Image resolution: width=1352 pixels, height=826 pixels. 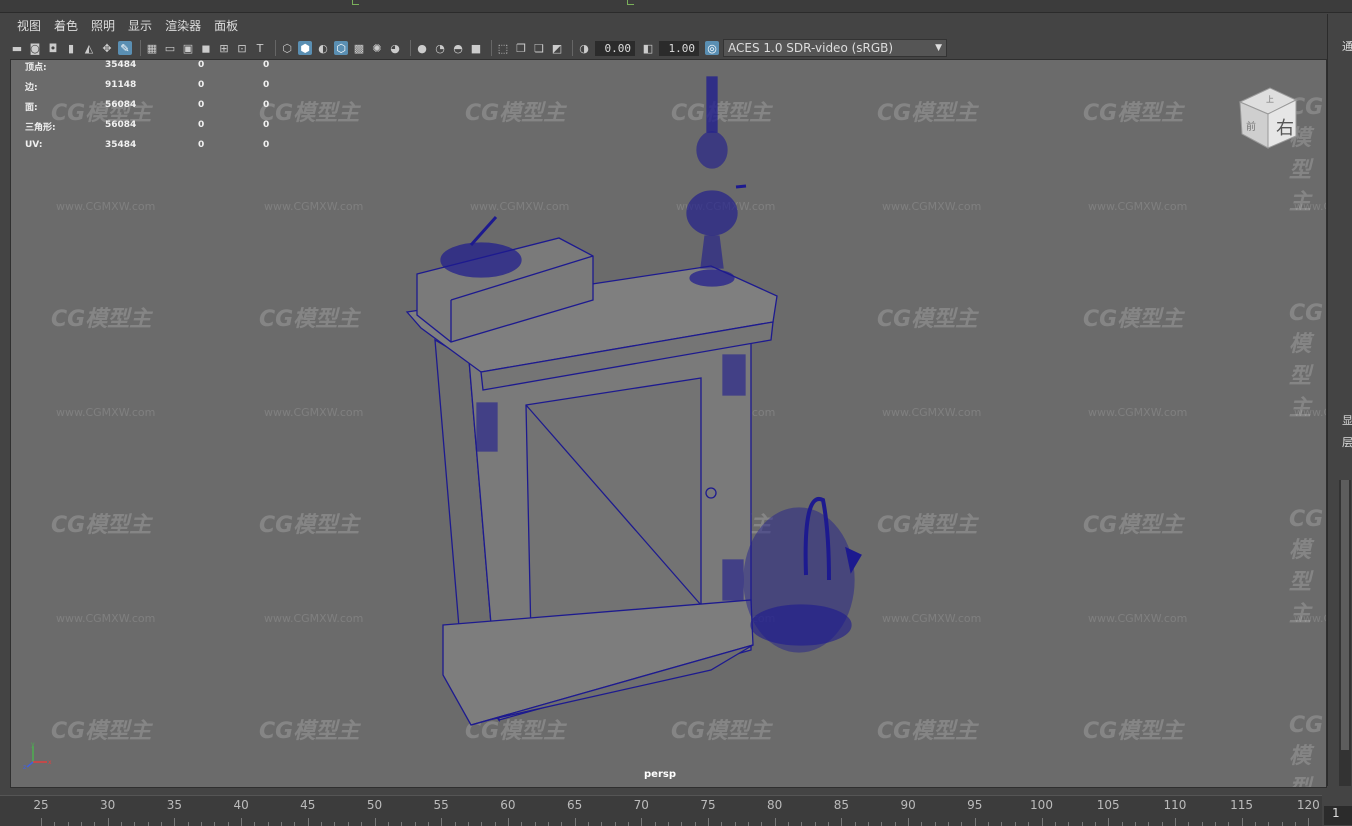 What do you see at coordinates (125, 48) in the screenshot?
I see `pencil-icon: ✎` at bounding box center [125, 48].